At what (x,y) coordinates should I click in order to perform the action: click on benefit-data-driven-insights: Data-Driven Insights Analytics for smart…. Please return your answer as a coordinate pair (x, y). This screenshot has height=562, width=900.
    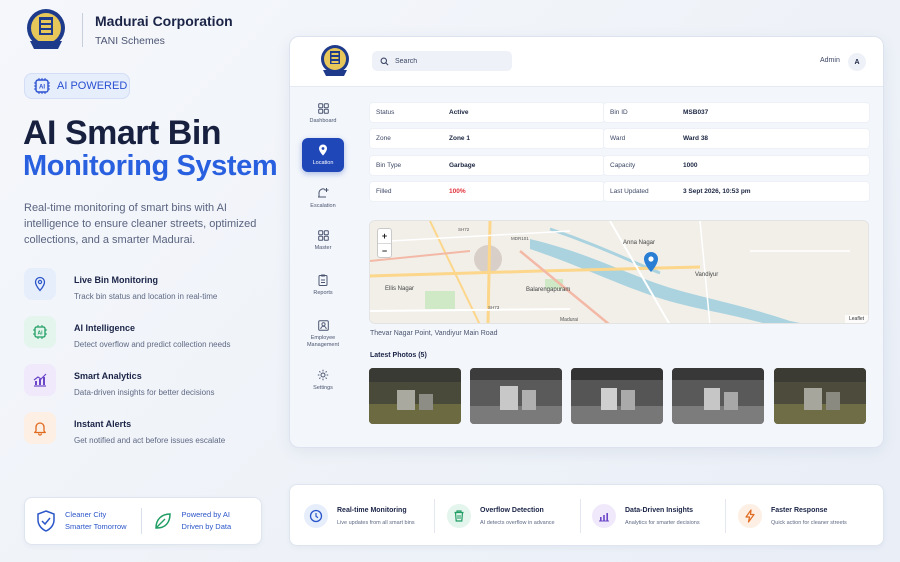
    Looking at the image, I should click on (646, 516).